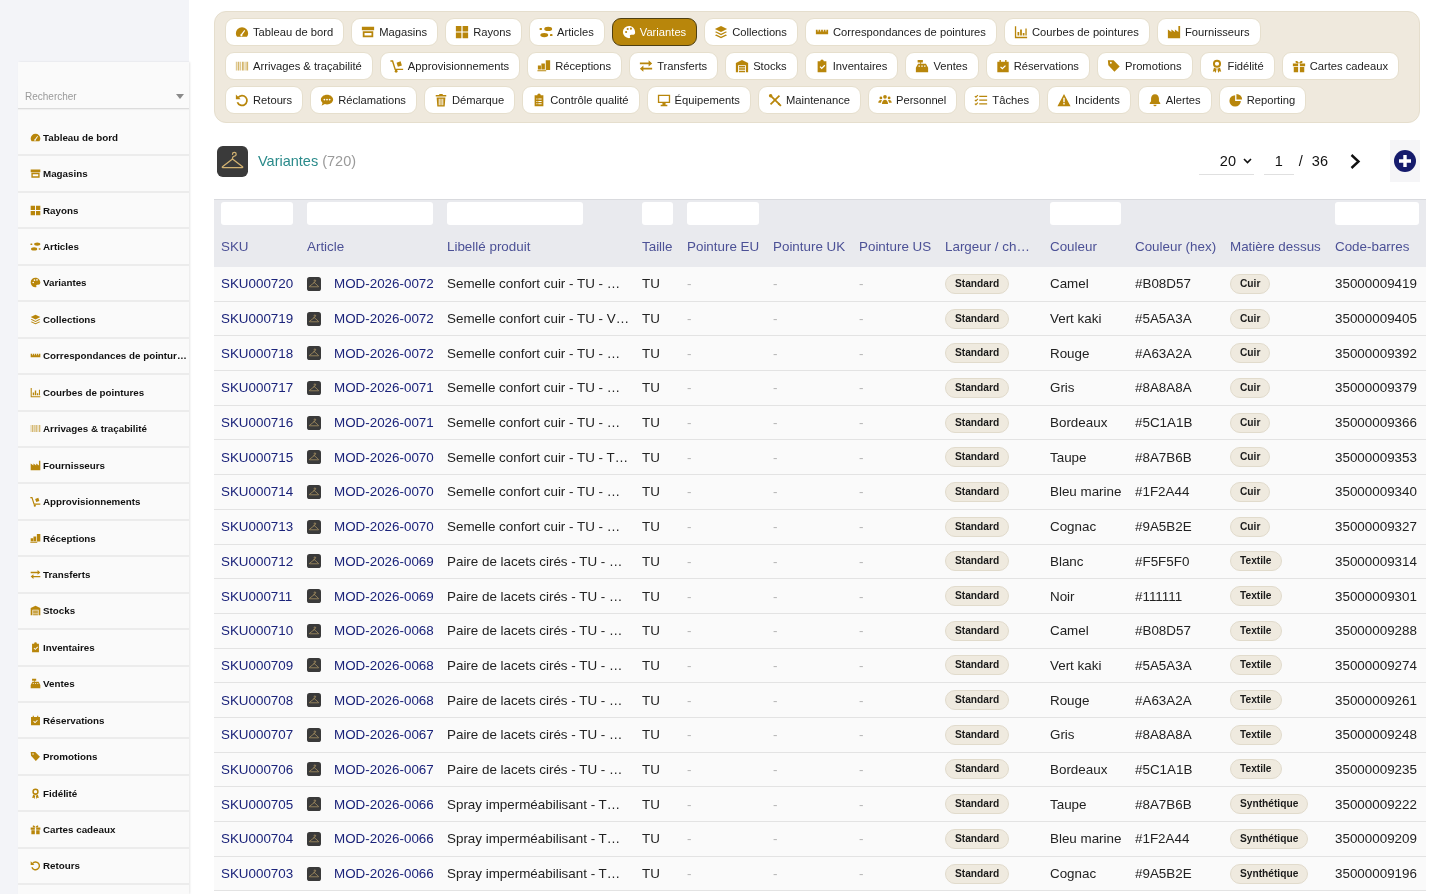 The height and width of the screenshot is (894, 1445). I want to click on sidebar-item: Réservations, so click(103, 721).